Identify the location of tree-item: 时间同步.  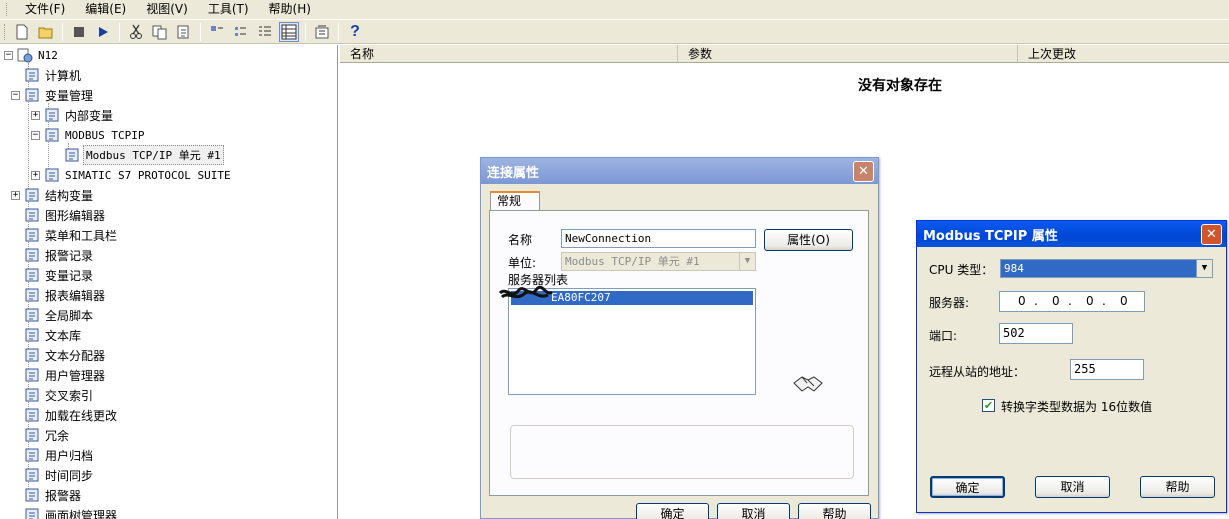
(59, 475).